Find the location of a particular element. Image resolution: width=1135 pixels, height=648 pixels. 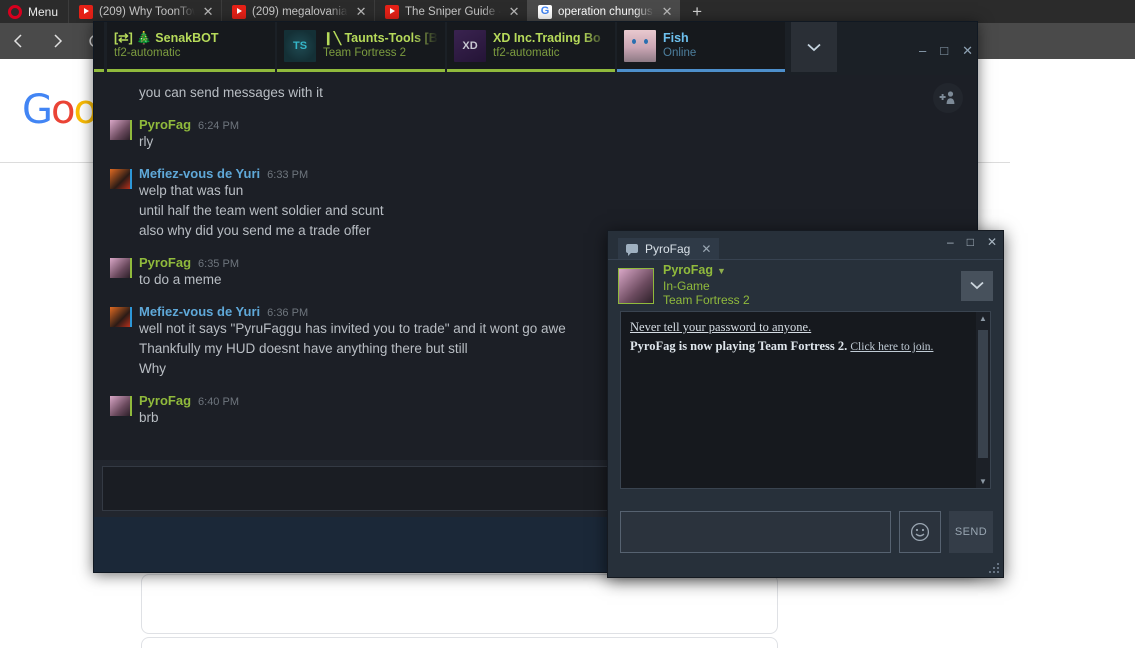

chat-bubble-icon is located at coordinates (632, 250).